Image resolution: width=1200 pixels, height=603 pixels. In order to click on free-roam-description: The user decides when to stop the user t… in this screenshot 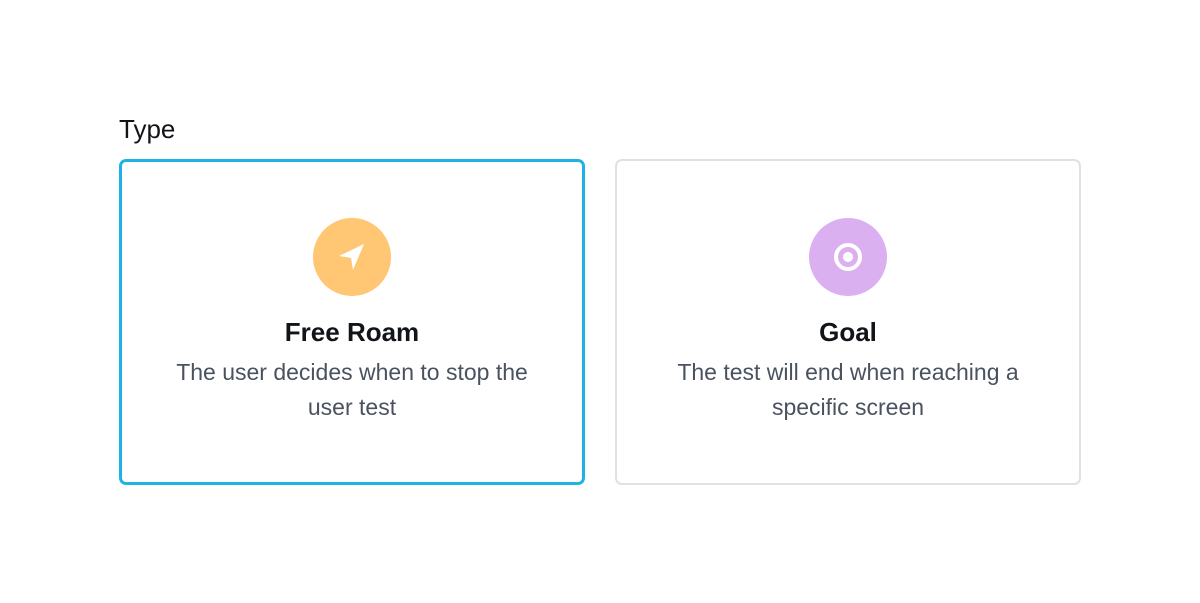, I will do `click(352, 389)`.